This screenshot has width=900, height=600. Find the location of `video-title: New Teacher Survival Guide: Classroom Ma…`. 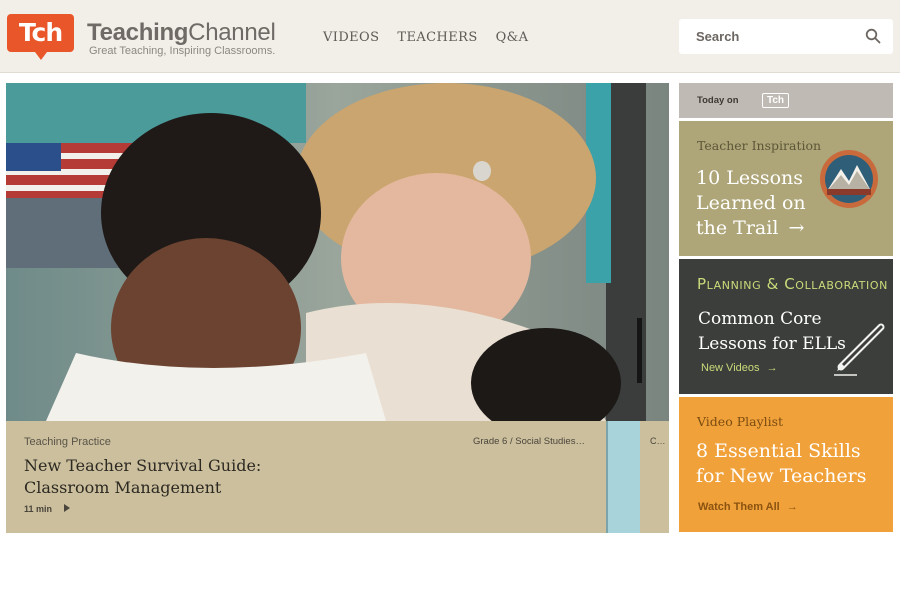

video-title: New Teacher Survival Guide: Classroom Ma… is located at coordinates (174, 477).